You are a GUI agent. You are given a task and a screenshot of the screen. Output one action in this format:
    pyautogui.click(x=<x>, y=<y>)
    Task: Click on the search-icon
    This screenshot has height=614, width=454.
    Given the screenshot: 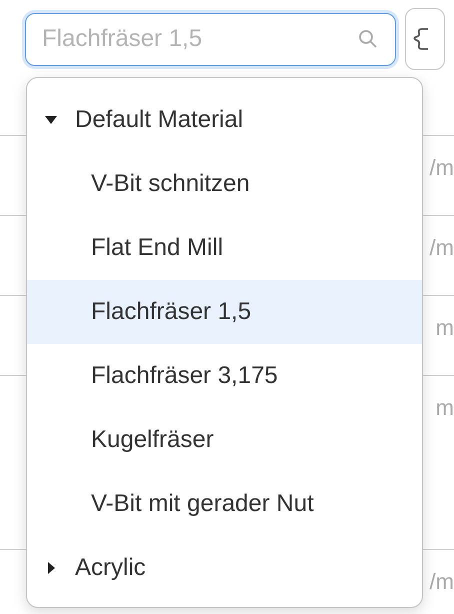 What is the action you would take?
    pyautogui.click(x=368, y=38)
    